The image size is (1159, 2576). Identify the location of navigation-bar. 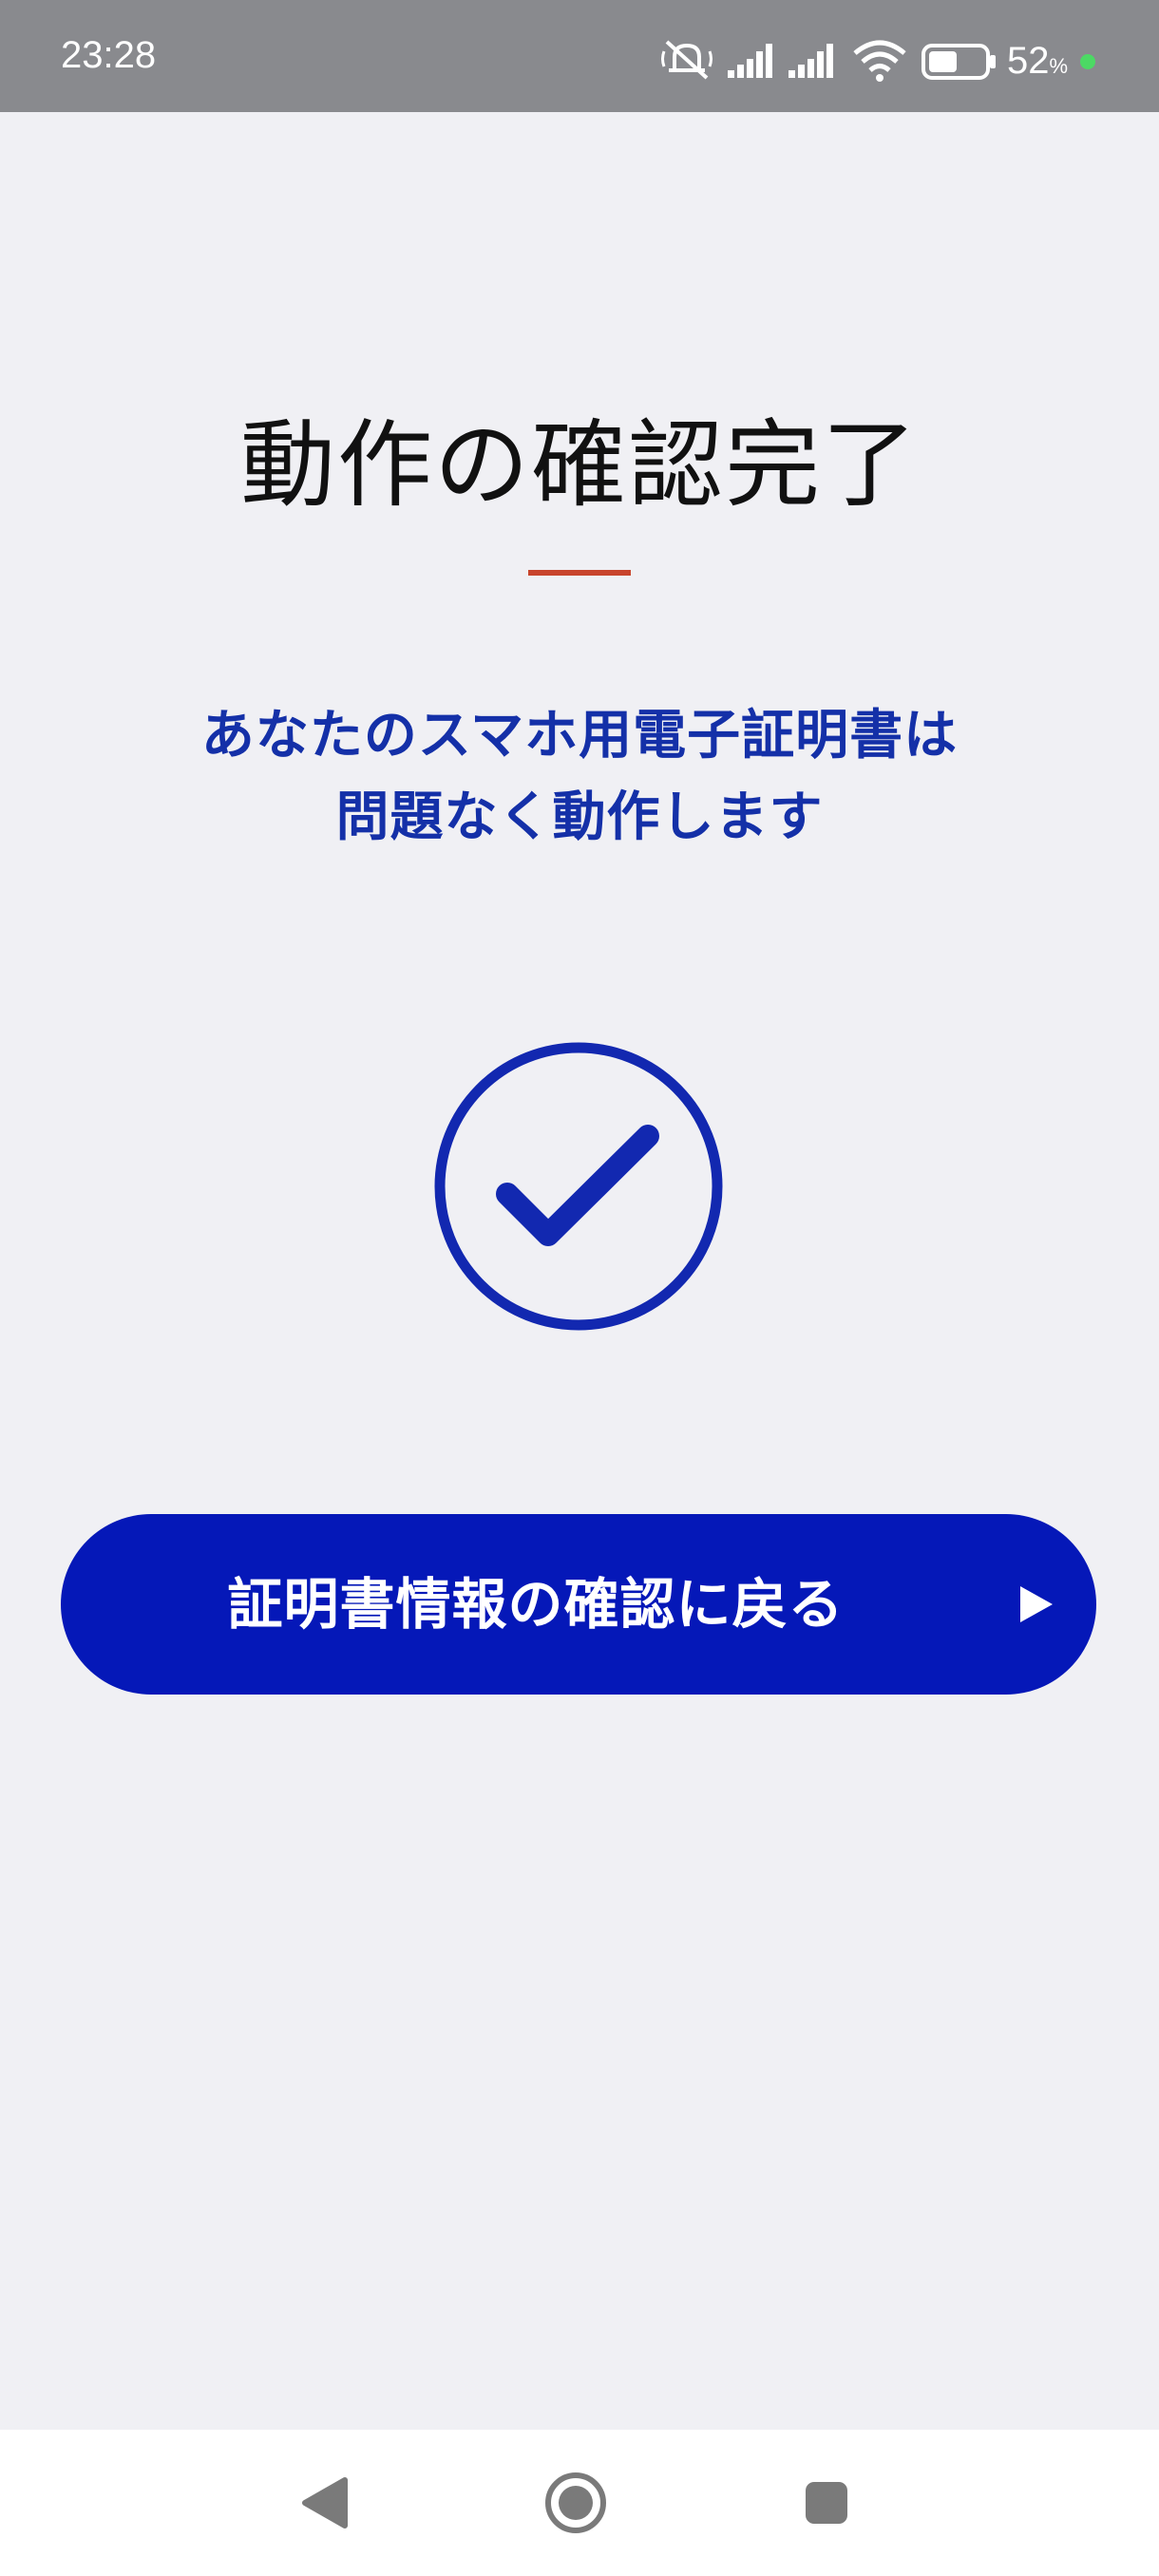
(579, 2503).